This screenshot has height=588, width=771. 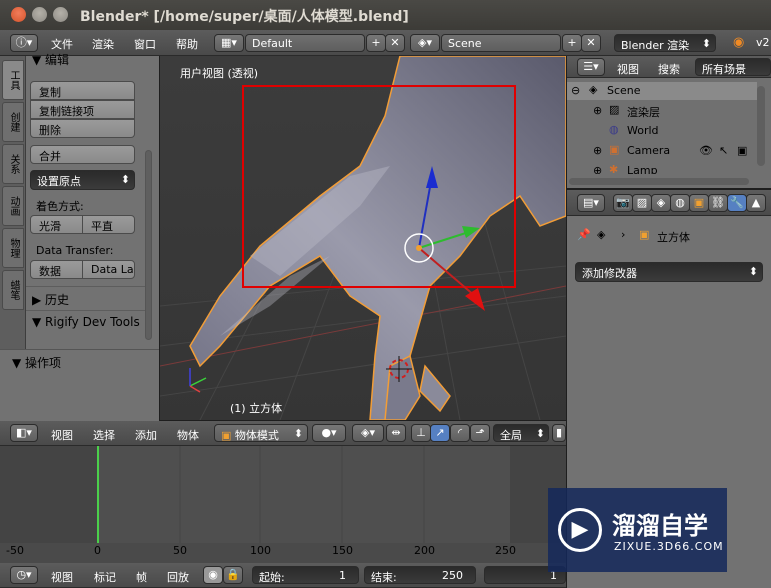 What do you see at coordinates (737, 203) in the screenshot?
I see `modifiers-tab-icon: 🔧` at bounding box center [737, 203].